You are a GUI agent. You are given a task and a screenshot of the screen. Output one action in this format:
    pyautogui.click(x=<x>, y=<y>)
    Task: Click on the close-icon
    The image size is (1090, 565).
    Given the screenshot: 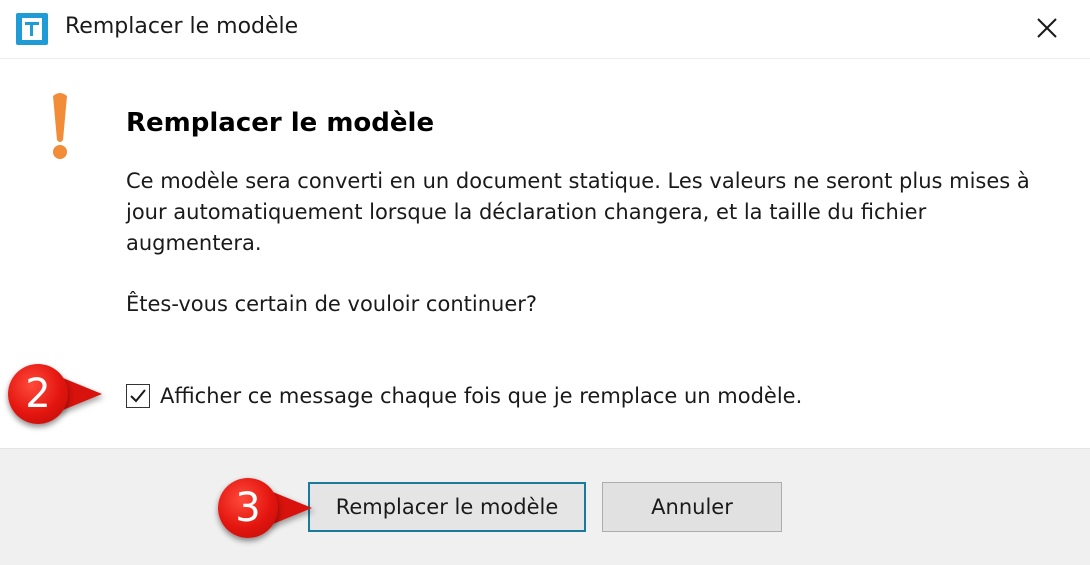 What is the action you would take?
    pyautogui.click(x=1047, y=28)
    